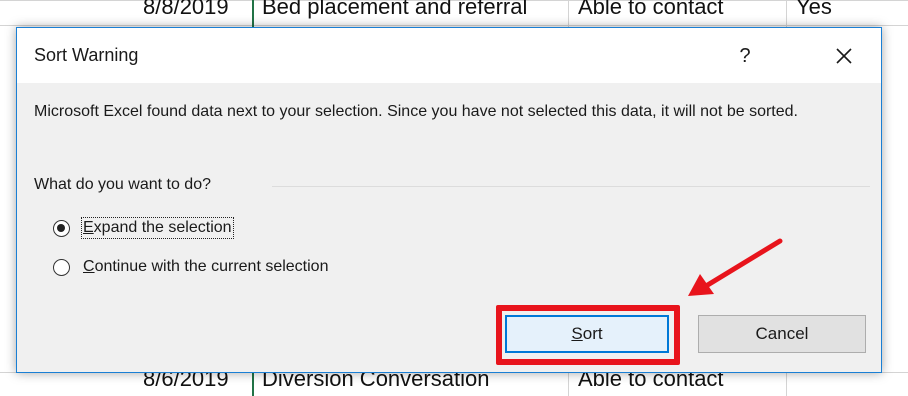 The image size is (908, 396). Describe the element at coordinates (735, 267) in the screenshot. I see `red-pointer-arrow-icon` at that location.